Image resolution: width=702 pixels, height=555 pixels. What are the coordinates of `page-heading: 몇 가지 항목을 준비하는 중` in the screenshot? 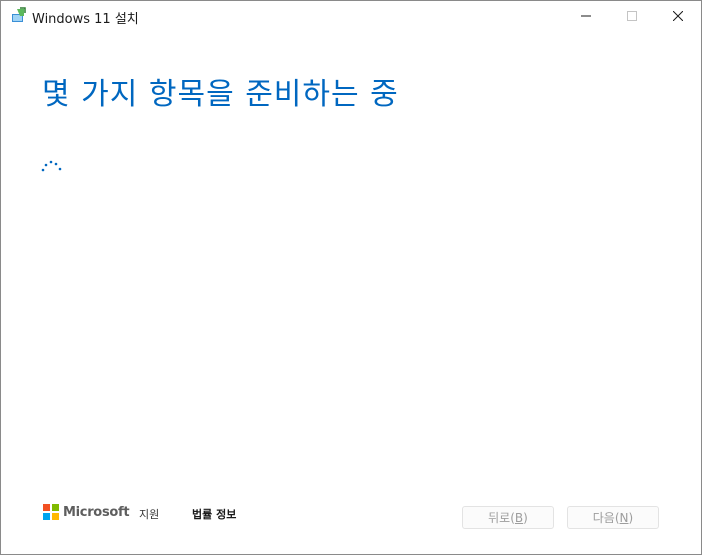 It's located at (220, 94).